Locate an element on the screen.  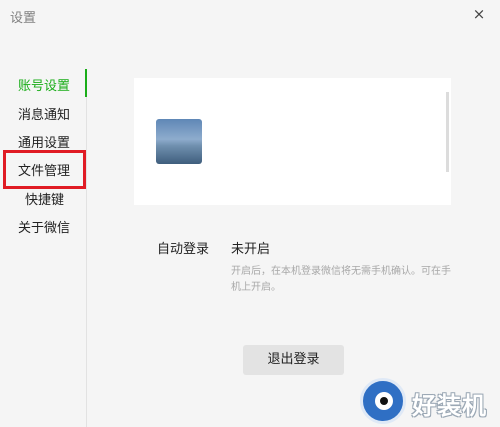
logout-button: 退出登录 is located at coordinates (293, 360).